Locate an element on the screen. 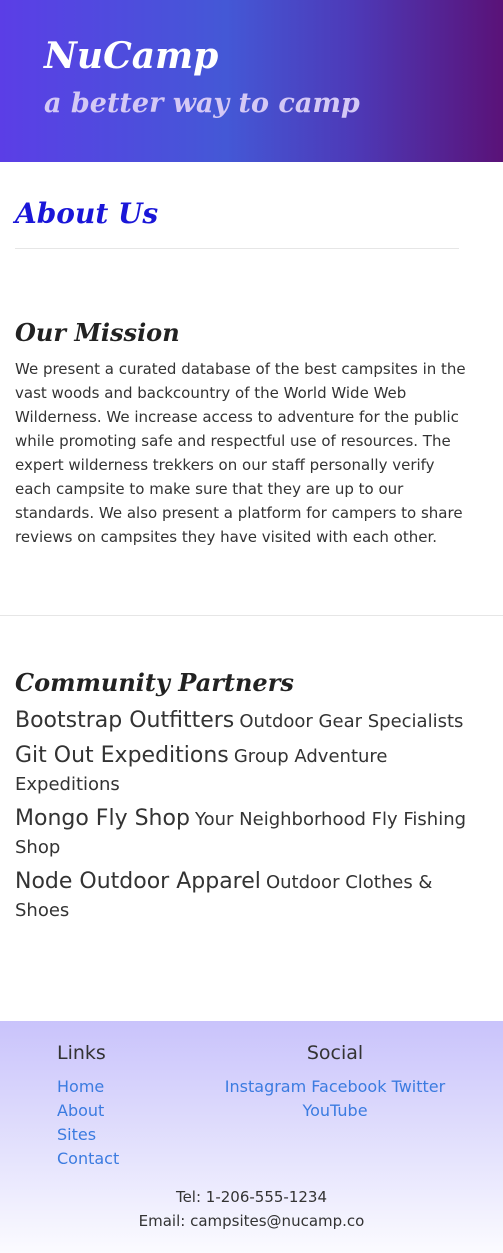 This screenshot has height=1253, width=503. partner-description: Outdoor Gear Specialists is located at coordinates (351, 721).